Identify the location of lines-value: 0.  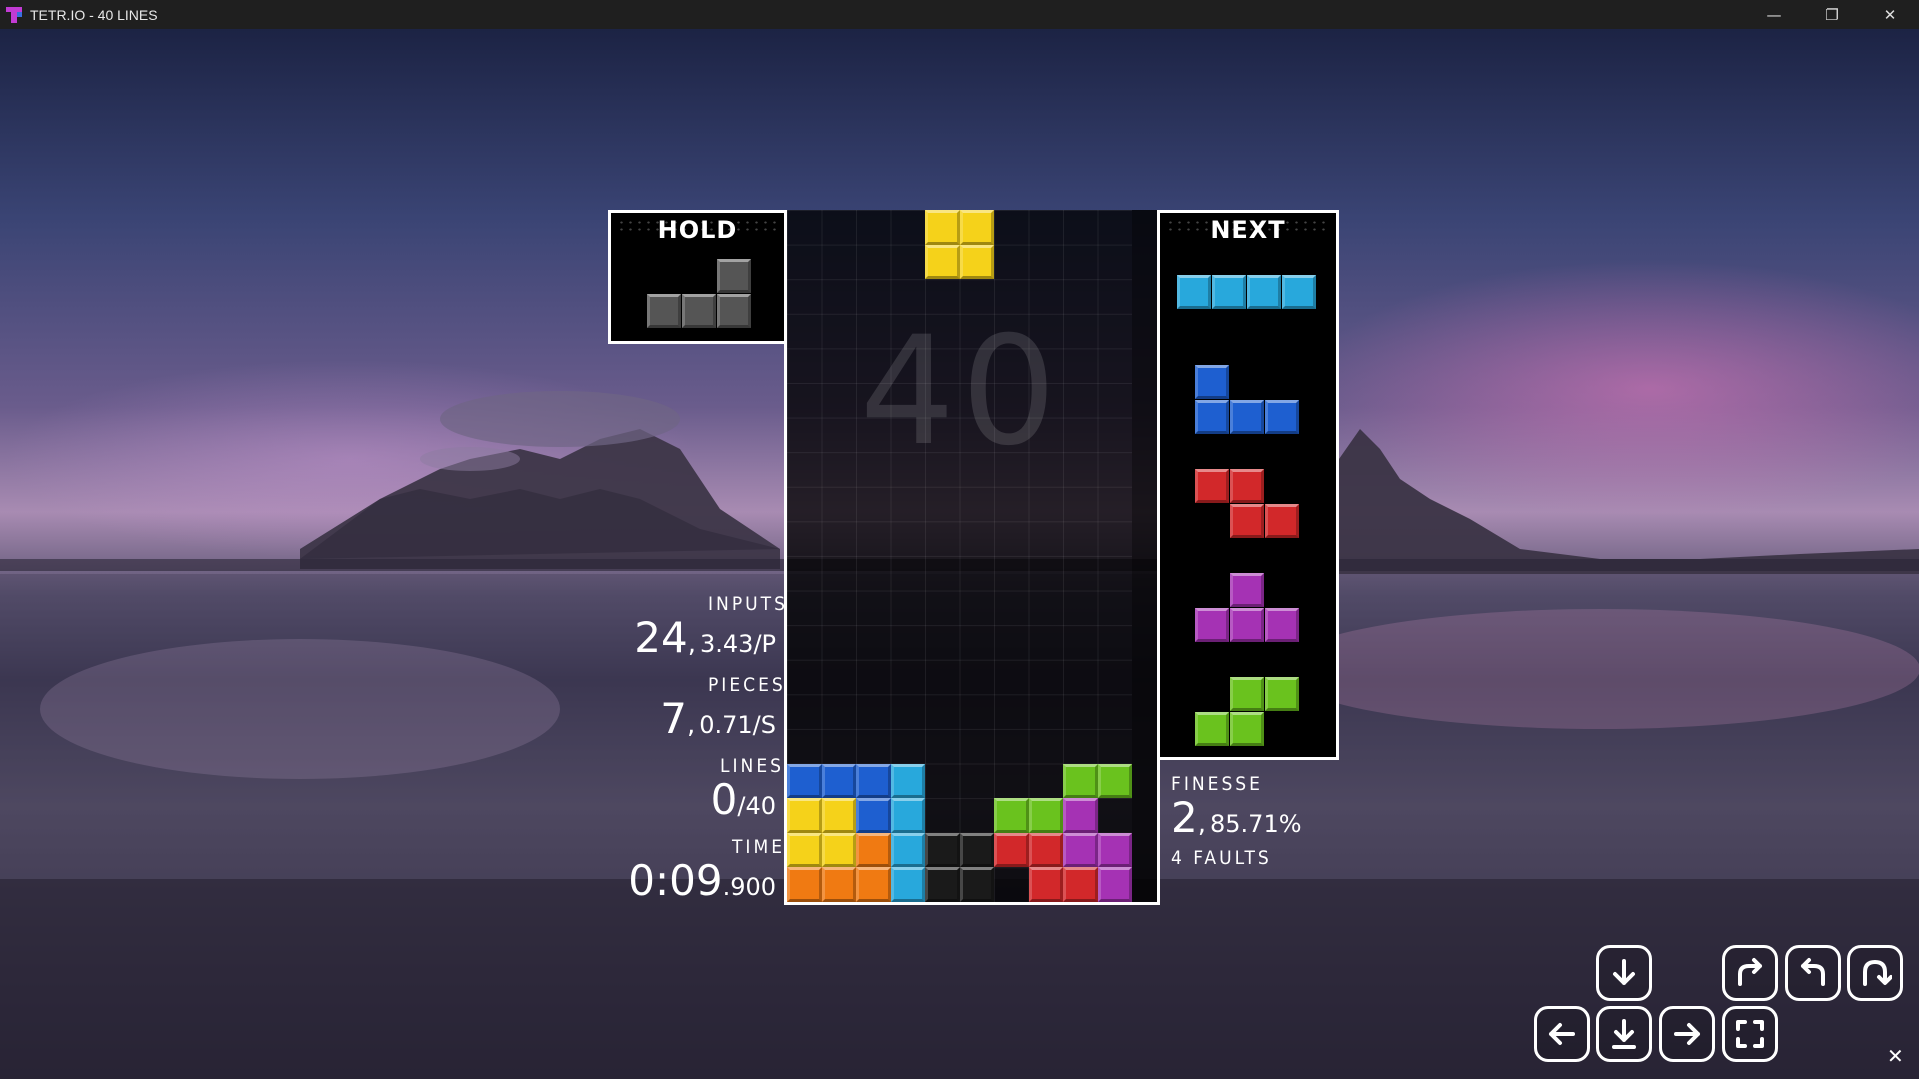
(724, 799).